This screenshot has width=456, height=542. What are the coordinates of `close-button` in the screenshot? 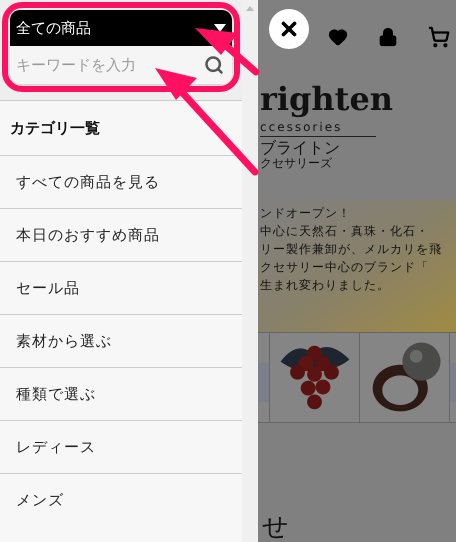 It's located at (289, 29).